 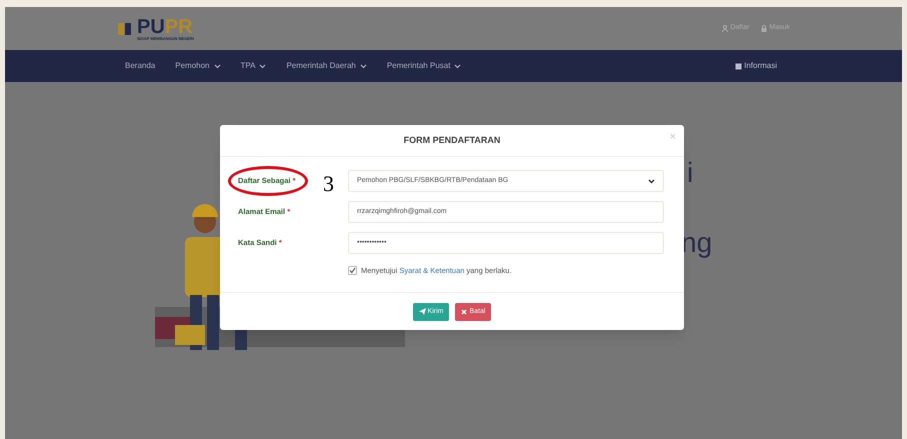 I want to click on nav-item: Beranda, so click(x=140, y=66).